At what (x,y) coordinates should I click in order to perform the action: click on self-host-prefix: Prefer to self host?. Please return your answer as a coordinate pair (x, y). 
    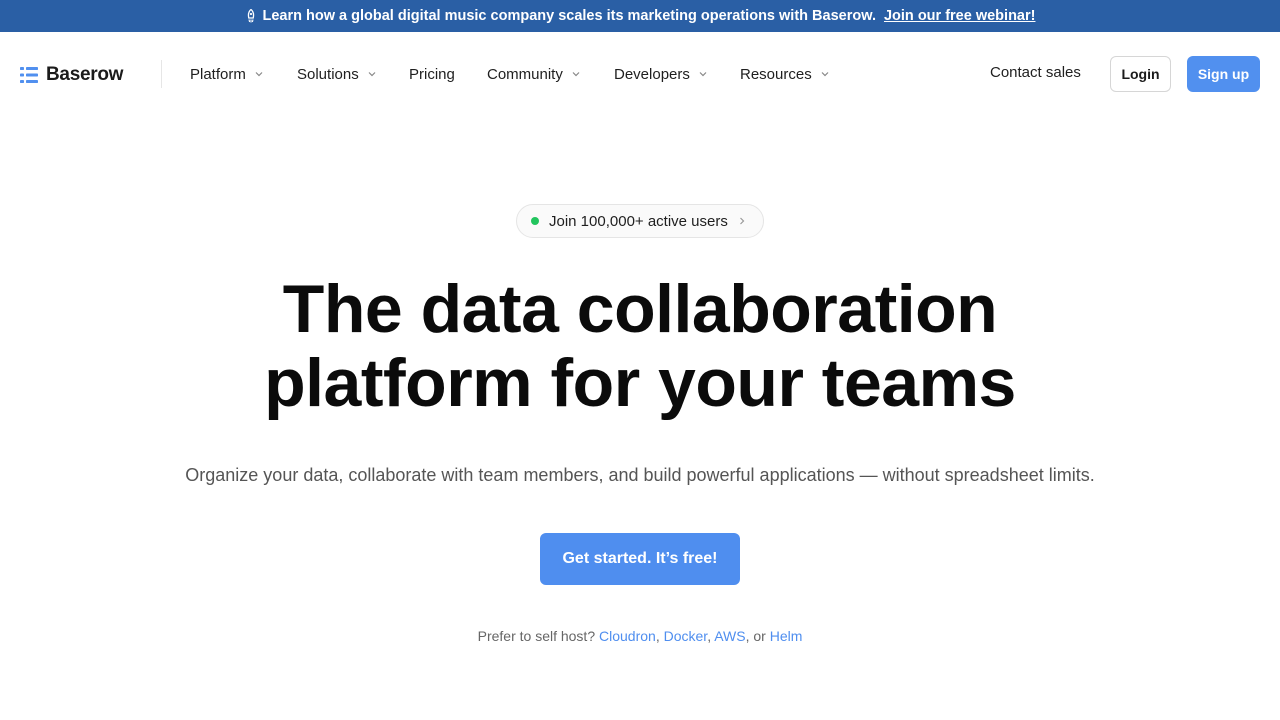
    Looking at the image, I should click on (536, 636).